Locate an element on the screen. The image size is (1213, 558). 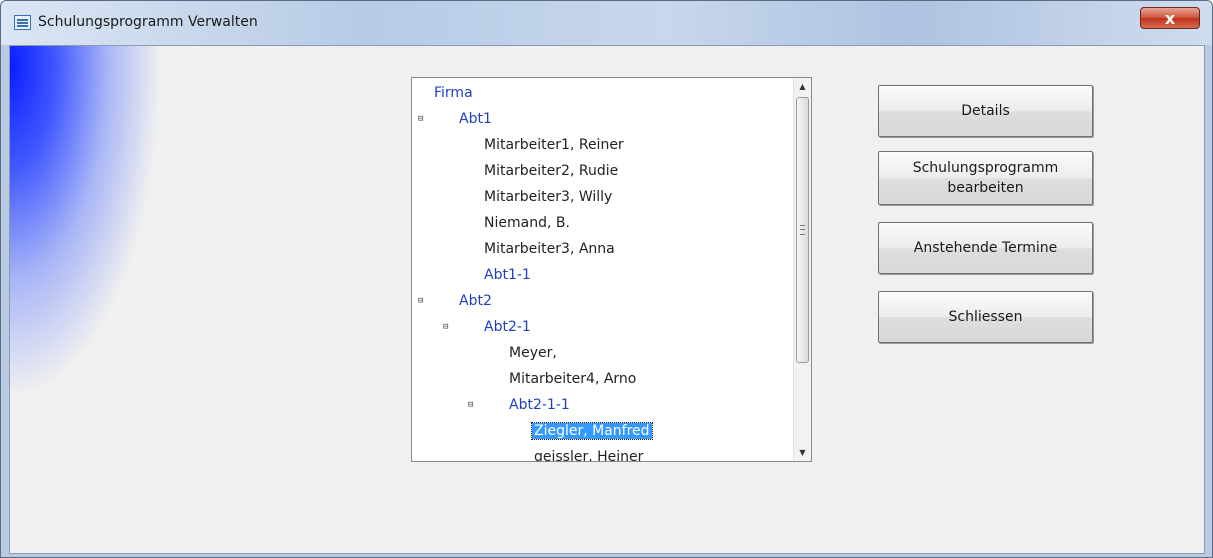
scroll-up-arrow-icon: ▲ is located at coordinates (802, 86).